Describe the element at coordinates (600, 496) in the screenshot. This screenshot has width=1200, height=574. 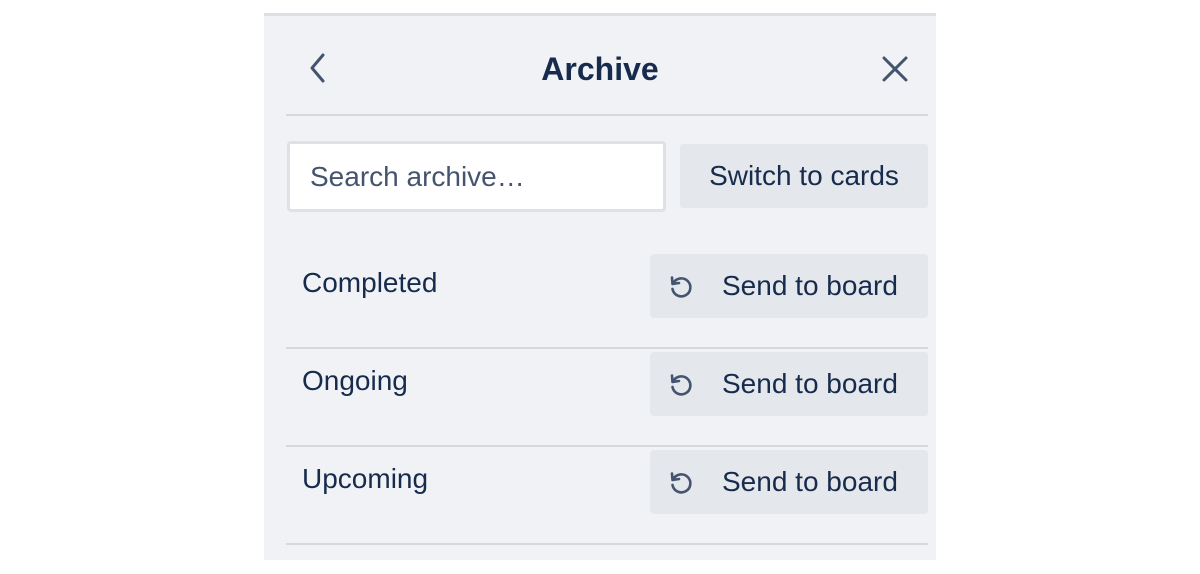
I see `archived-list-row: Upcoming Send to board` at that location.